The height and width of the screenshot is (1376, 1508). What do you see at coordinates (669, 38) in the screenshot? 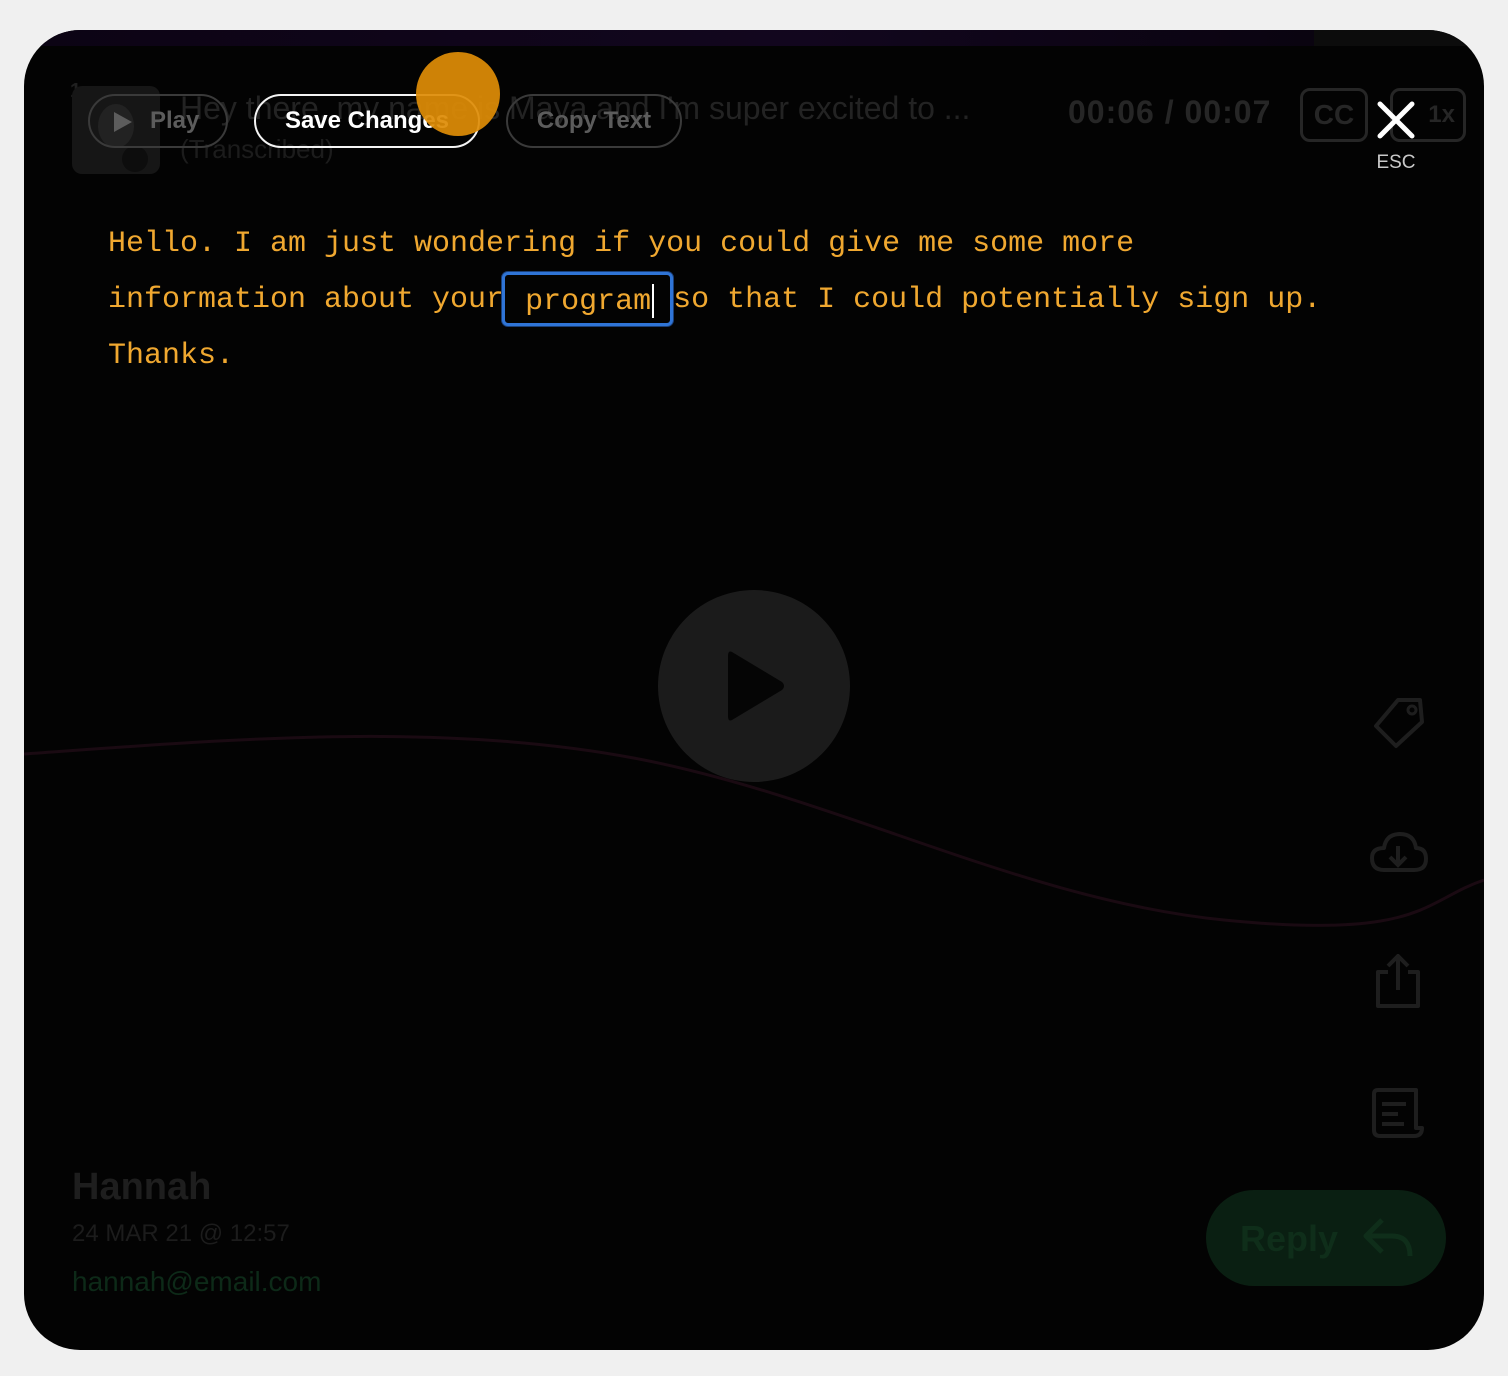
I see `progress-bar-played` at bounding box center [669, 38].